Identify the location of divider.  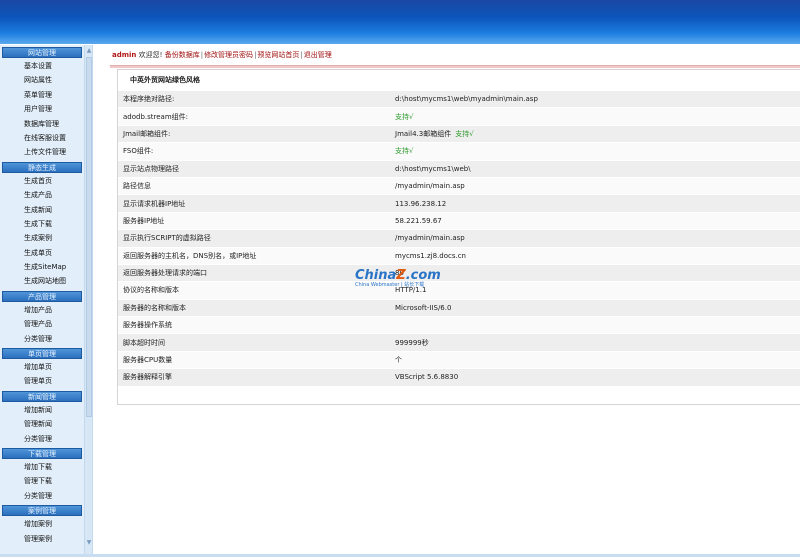
(455, 66).